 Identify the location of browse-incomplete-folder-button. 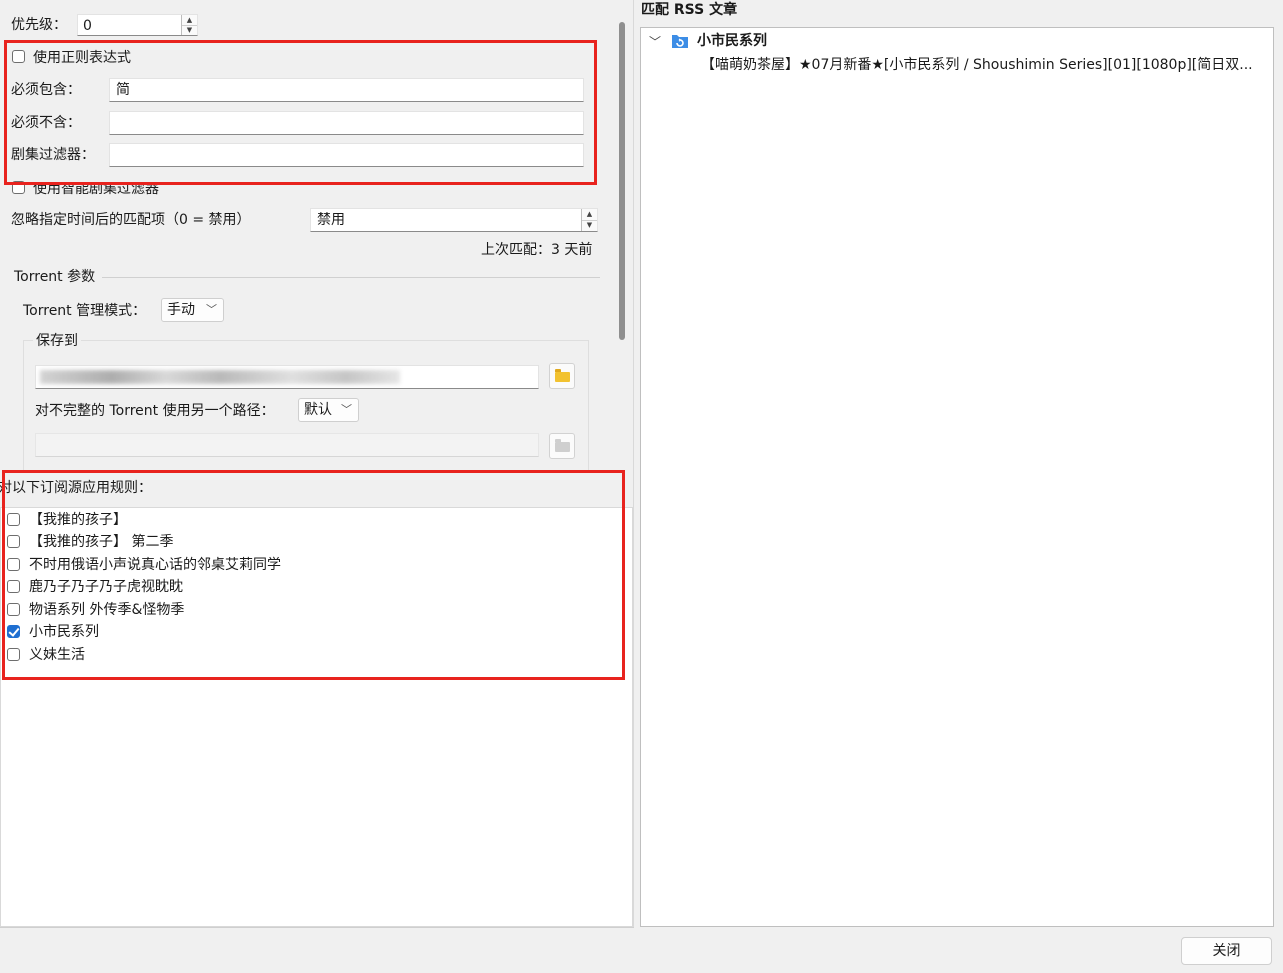
(562, 446).